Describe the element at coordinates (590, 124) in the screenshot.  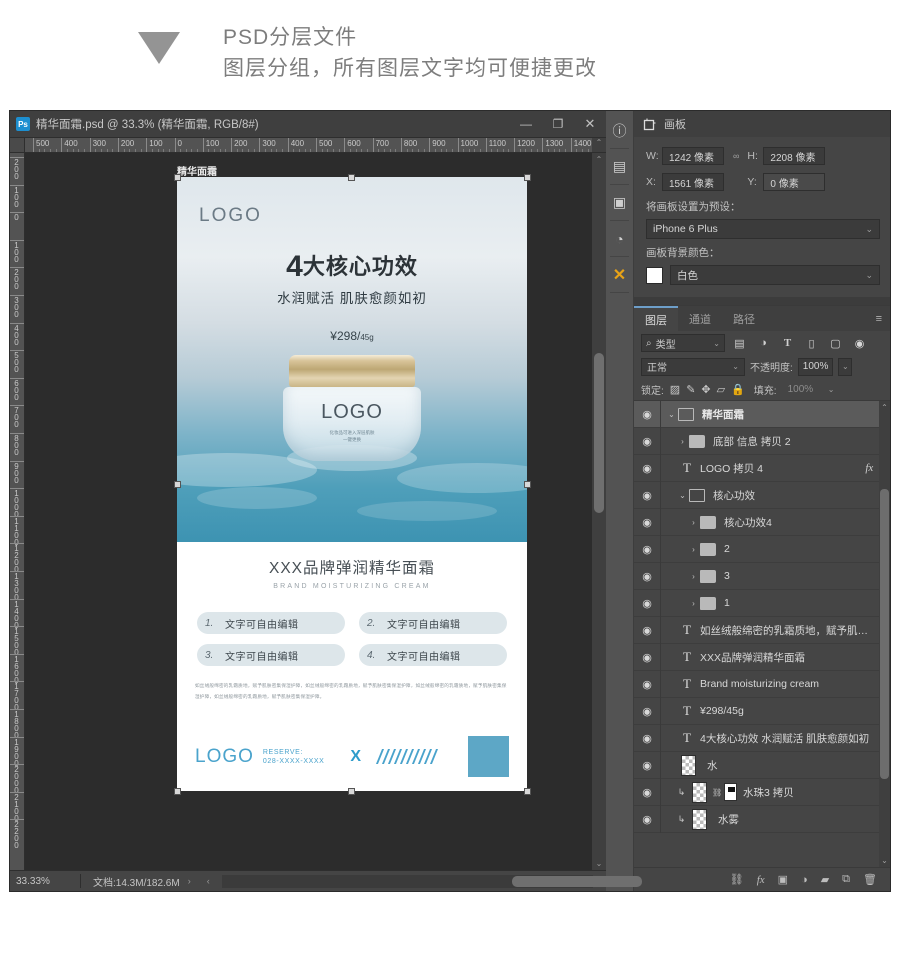
I see `close-button: ✕` at that location.